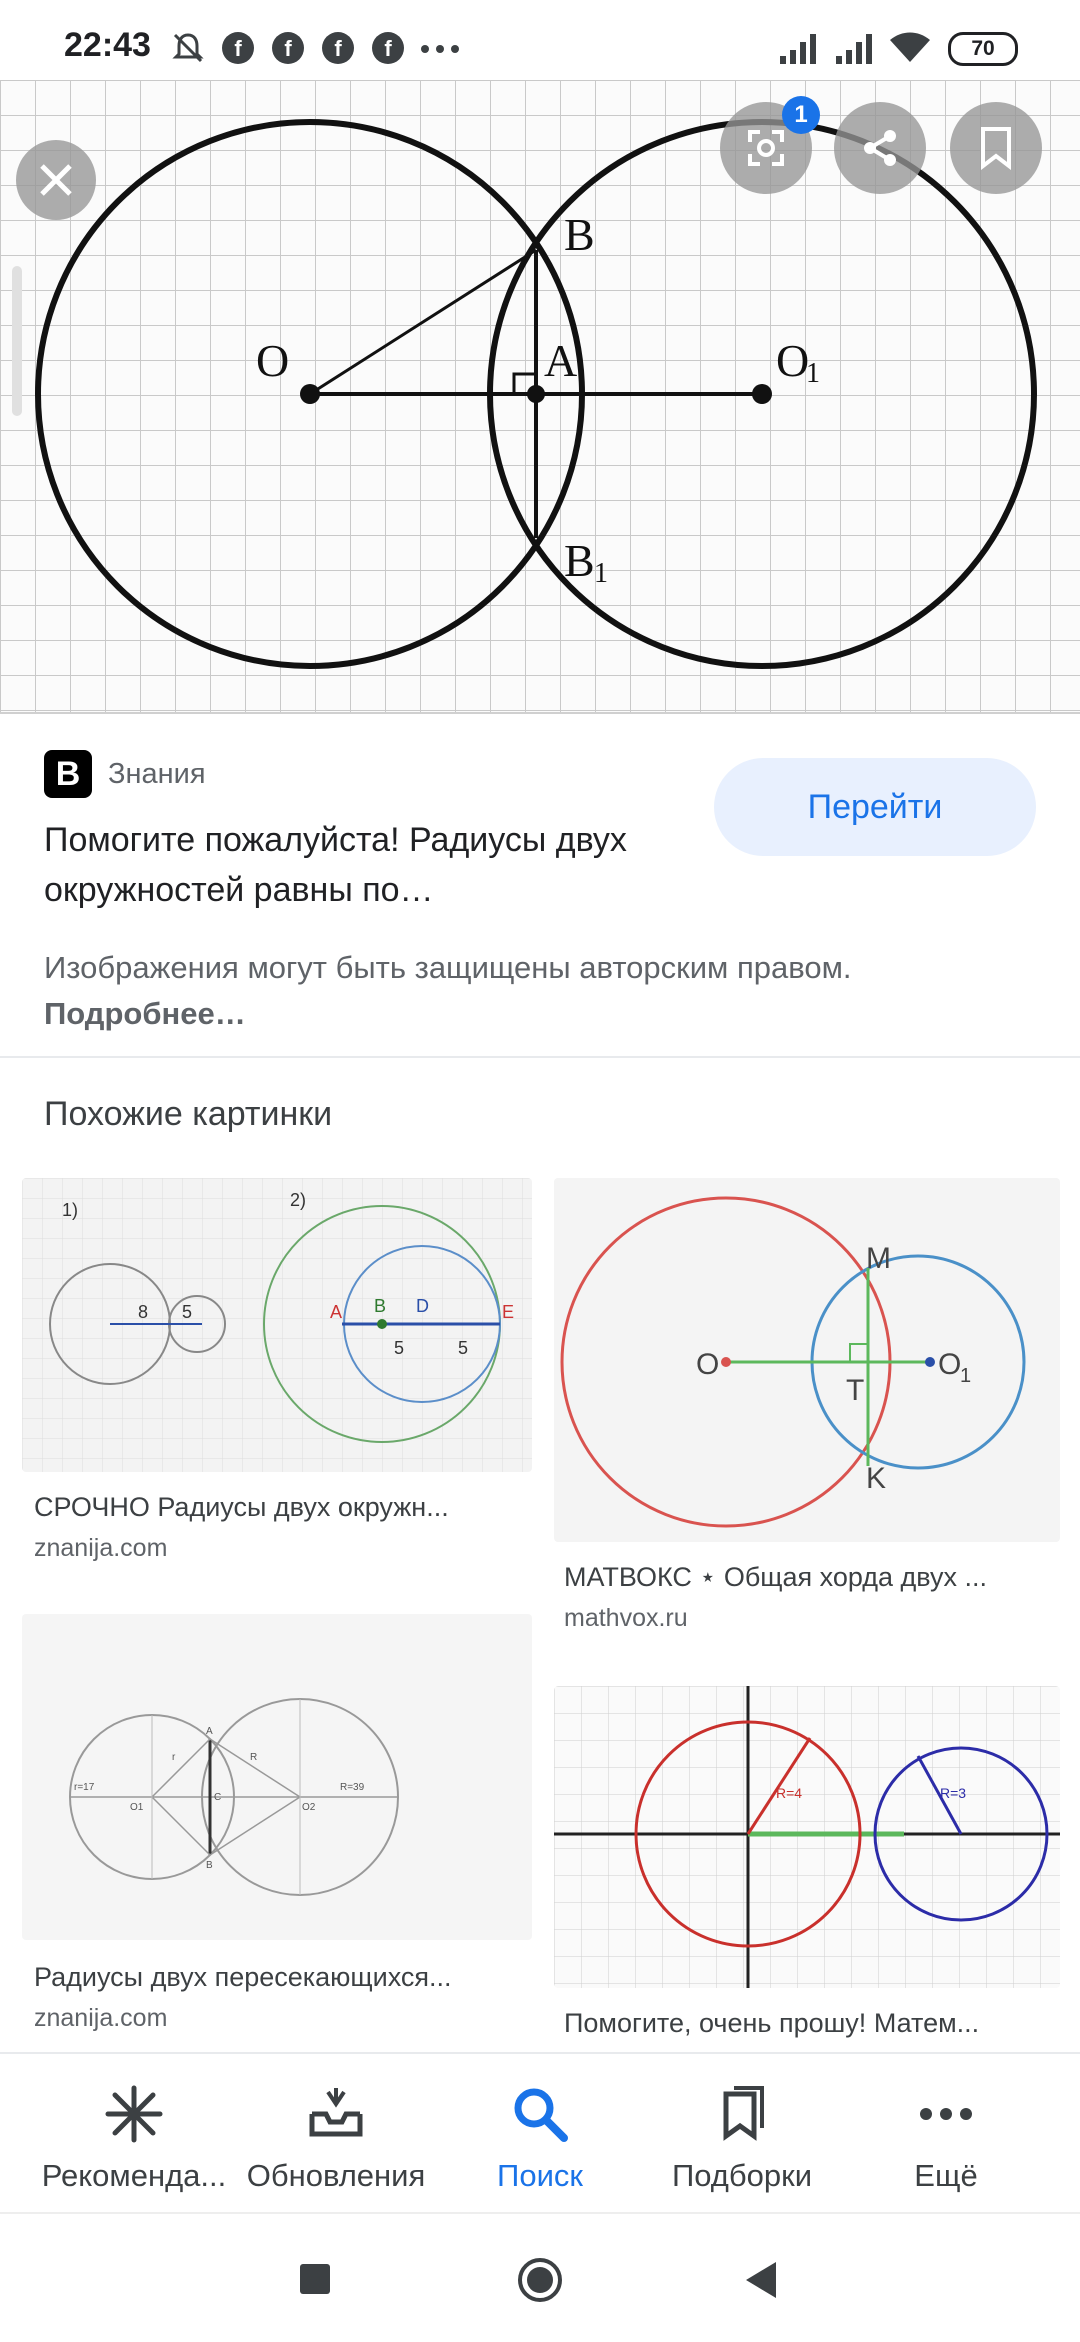  Describe the element at coordinates (540, 40) in the screenshot. I see `status-bar: 22:43 f f f f 70` at that location.